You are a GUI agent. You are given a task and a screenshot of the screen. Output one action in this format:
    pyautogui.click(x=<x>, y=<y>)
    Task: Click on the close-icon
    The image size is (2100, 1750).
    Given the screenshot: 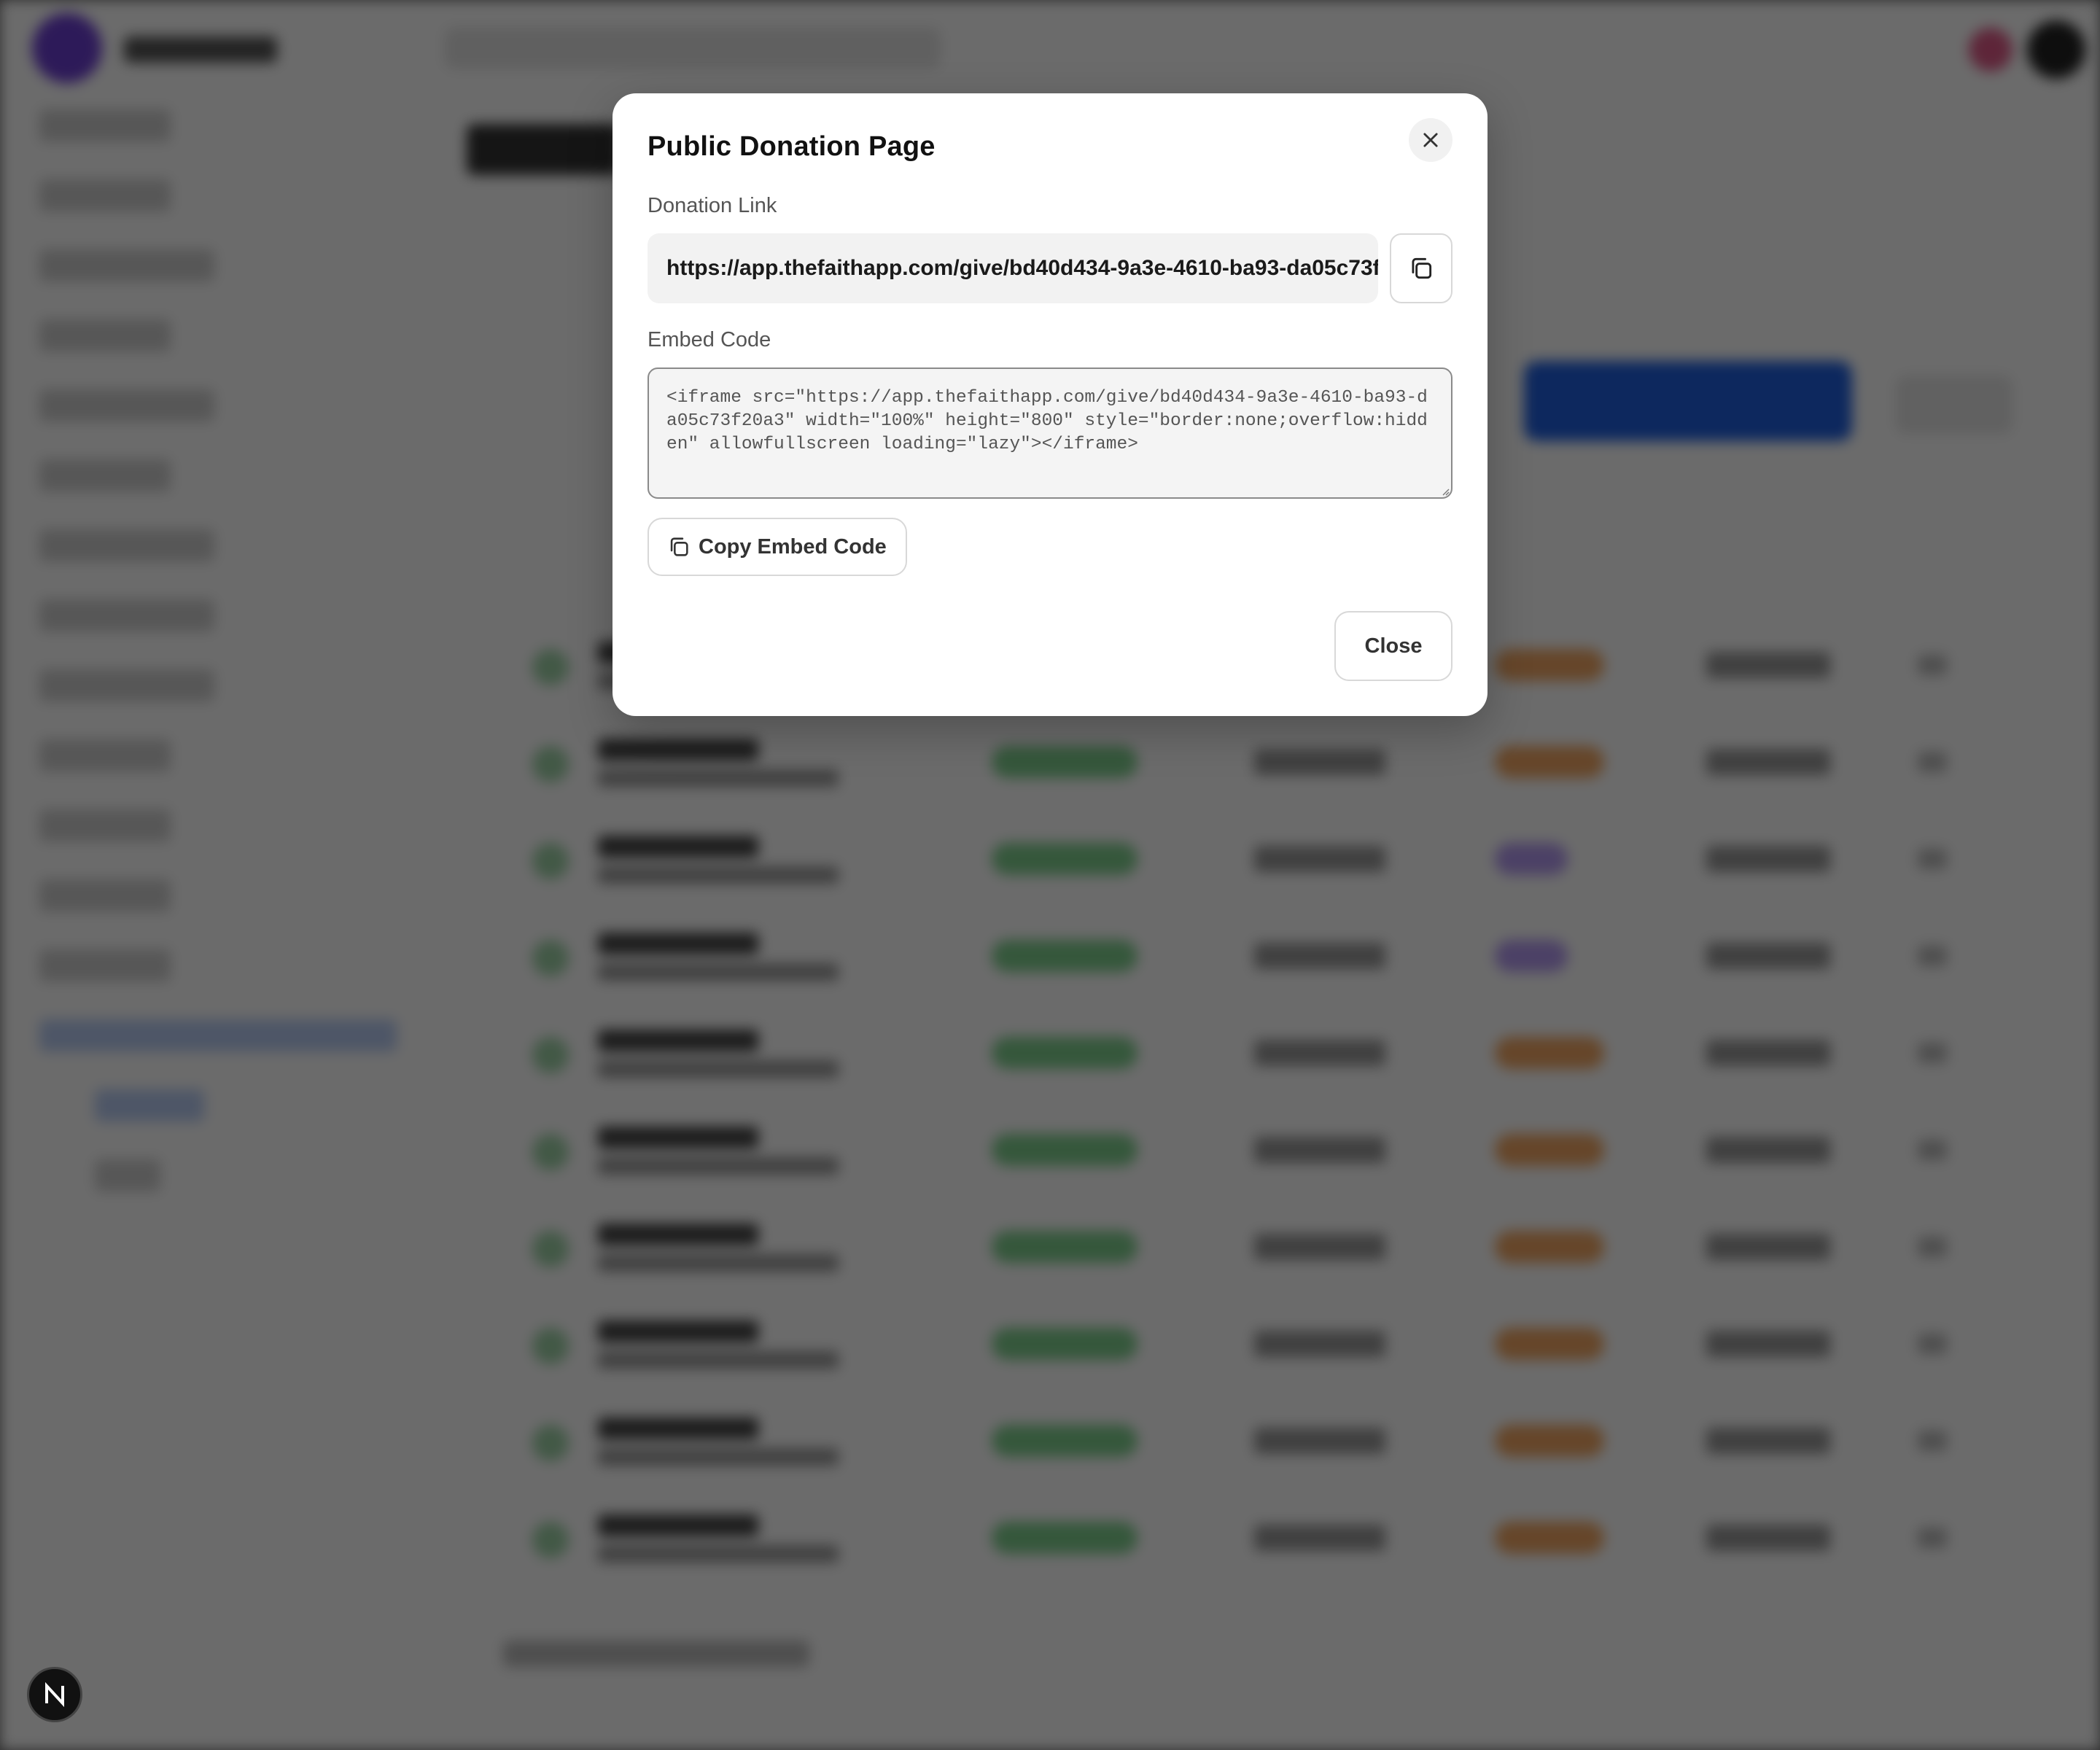 What is the action you would take?
    pyautogui.click(x=1430, y=140)
    